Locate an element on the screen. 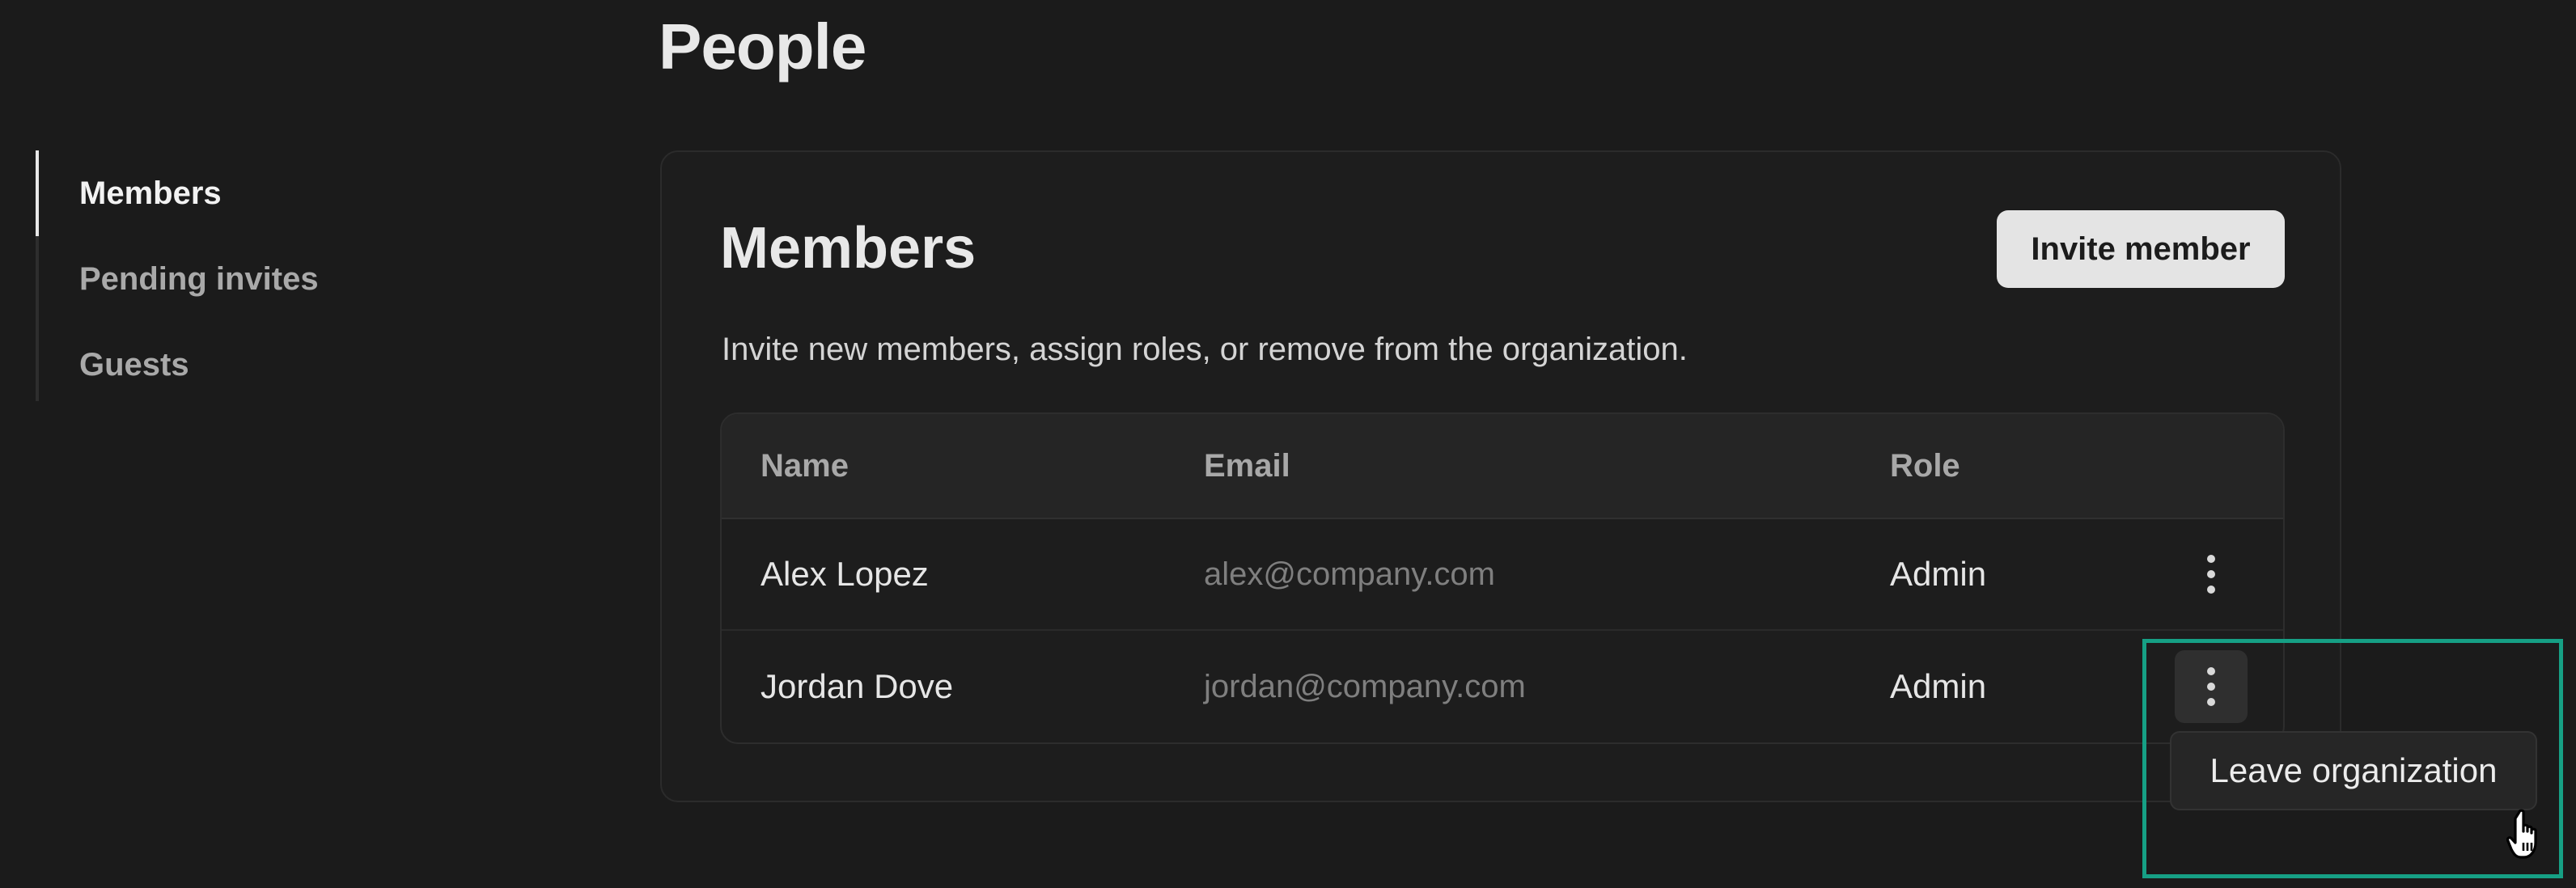 This screenshot has width=2576, height=888. sidebar-item-guests: Guests is located at coordinates (207, 365).